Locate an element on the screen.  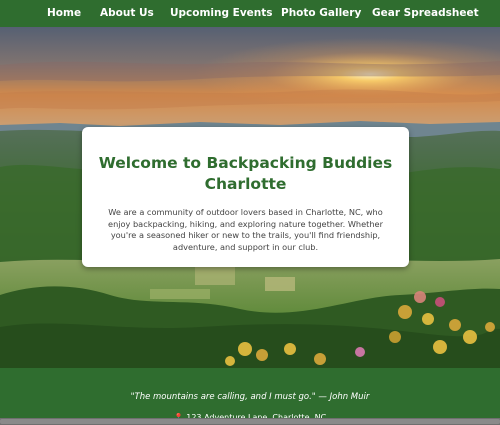
horizontal-scrollbar is located at coordinates (250, 421).